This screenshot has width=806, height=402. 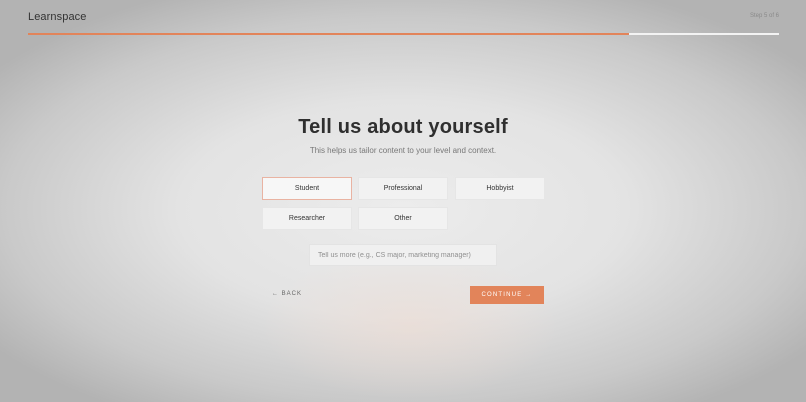 What do you see at coordinates (307, 218) in the screenshot?
I see `option-researcher: Researcher` at bounding box center [307, 218].